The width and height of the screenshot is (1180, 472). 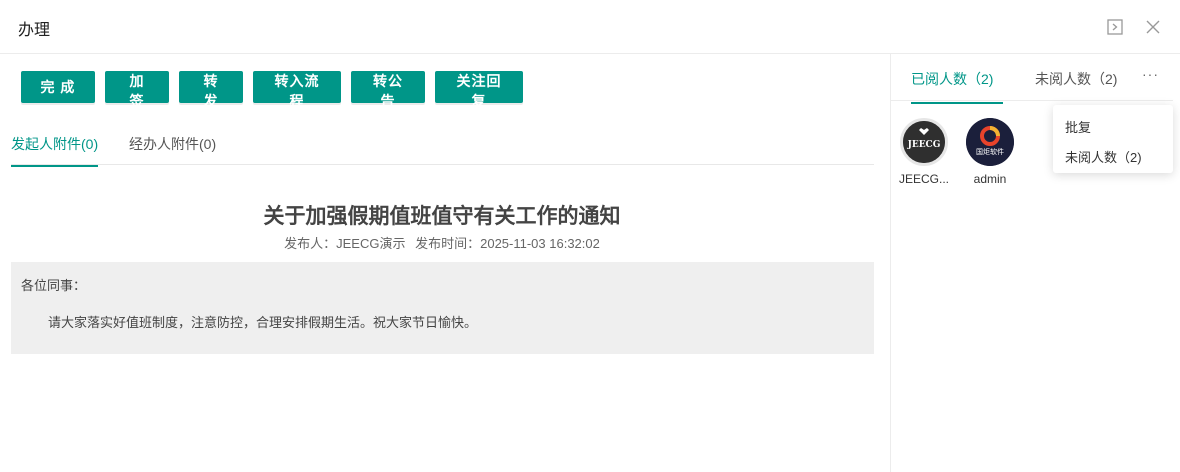 I want to click on reader-item: 国炬软件 admin, so click(x=990, y=152).